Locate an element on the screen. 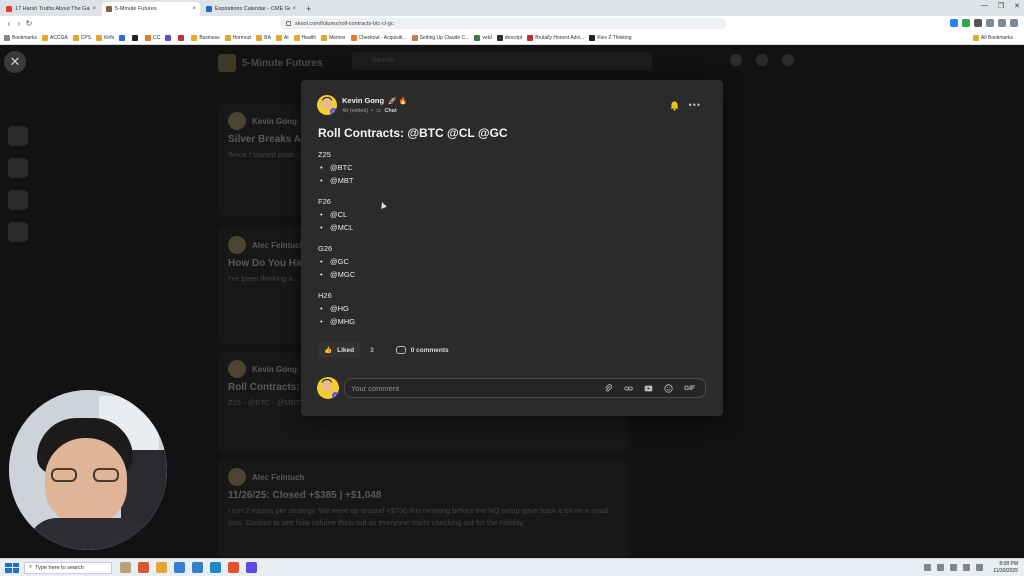  like-count: 3 is located at coordinates (372, 350).